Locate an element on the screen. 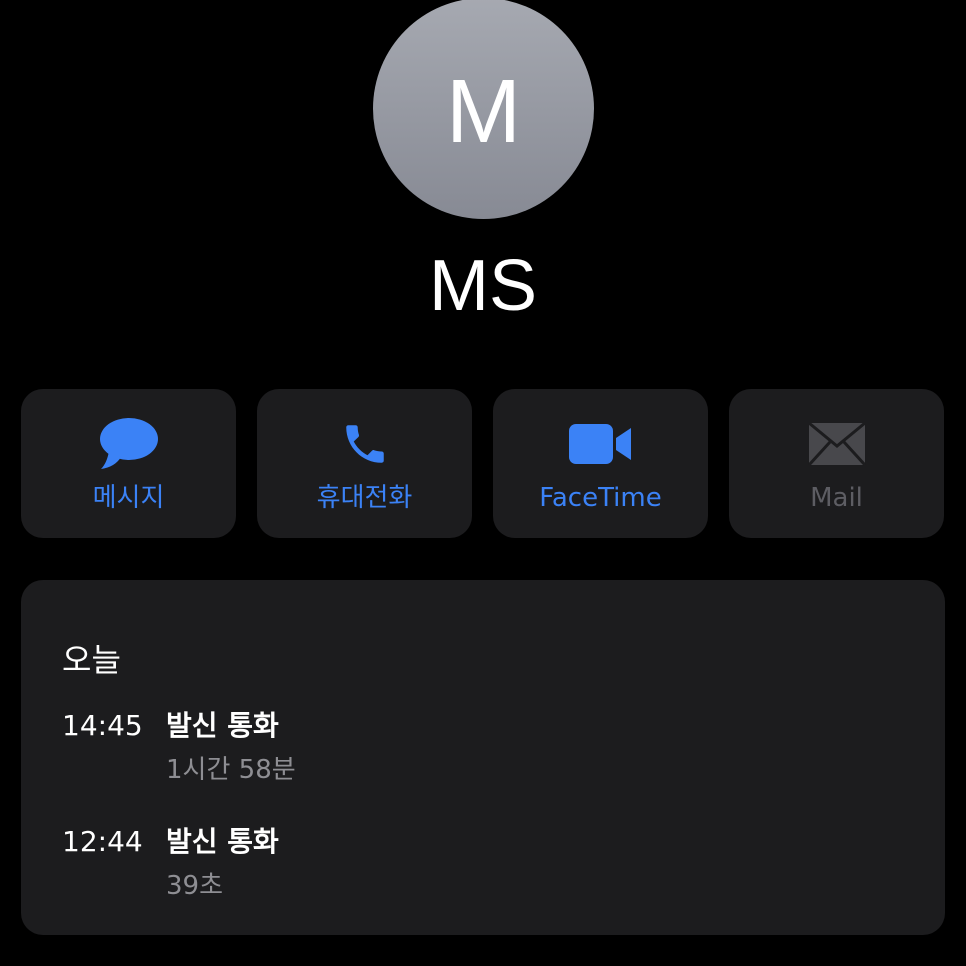  mobile-call-button: 휴대전화 is located at coordinates (364, 463).